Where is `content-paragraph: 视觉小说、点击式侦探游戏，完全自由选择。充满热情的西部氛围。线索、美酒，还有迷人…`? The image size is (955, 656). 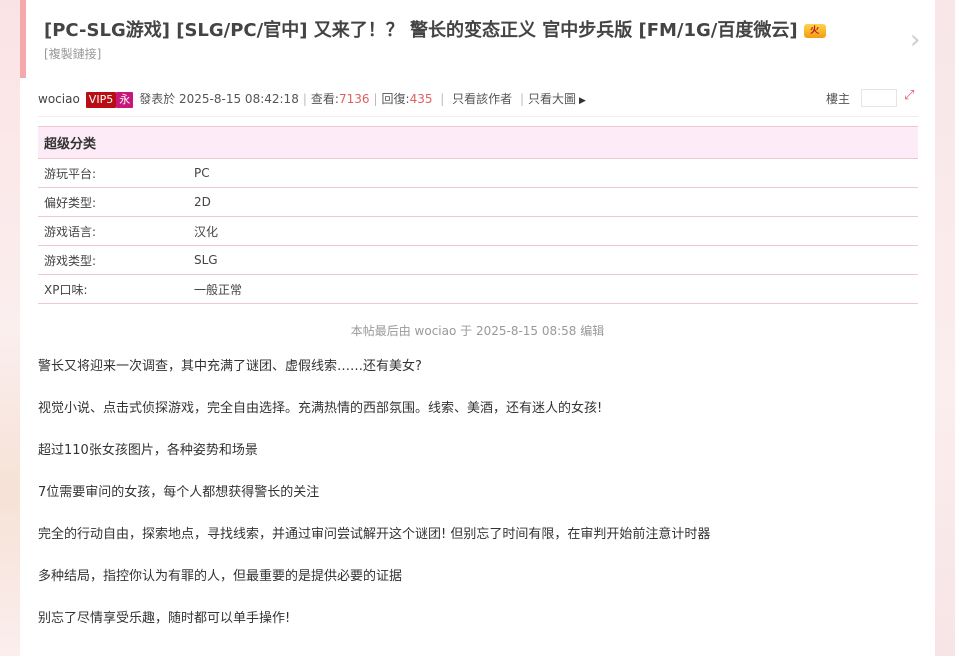
content-paragraph: 视觉小说、点击式侦探游戏，完全自由选择。充满热情的西部氛围。线索、美酒，还有迷人… is located at coordinates (320, 408).